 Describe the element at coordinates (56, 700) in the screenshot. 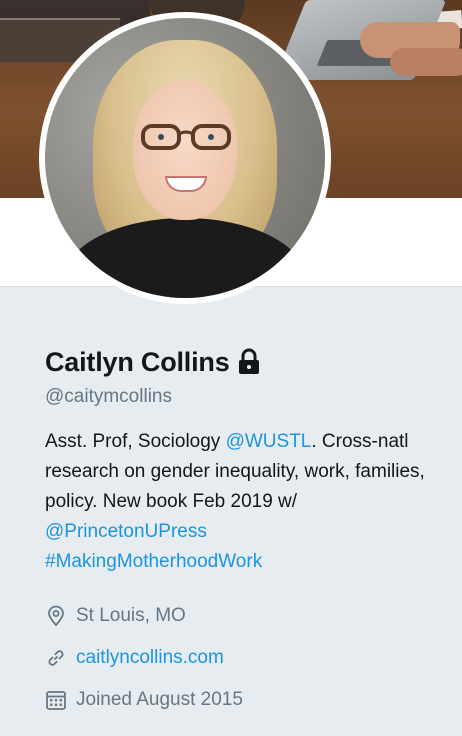

I see `calendar-icon` at that location.